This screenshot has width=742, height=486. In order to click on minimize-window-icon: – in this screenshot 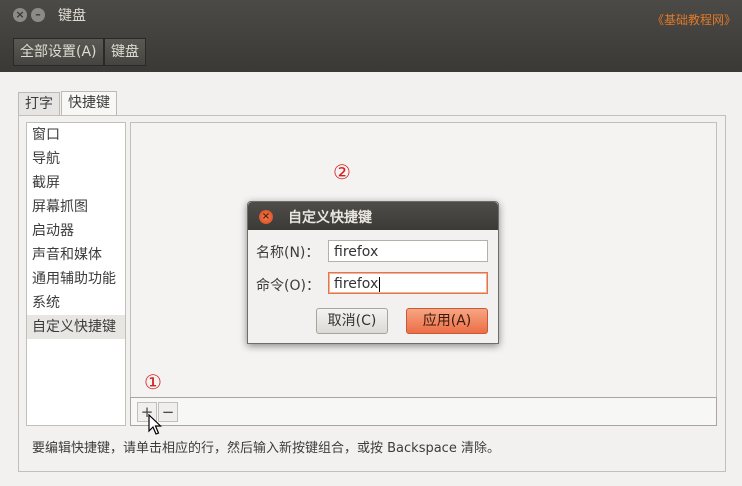, I will do `click(38, 15)`.